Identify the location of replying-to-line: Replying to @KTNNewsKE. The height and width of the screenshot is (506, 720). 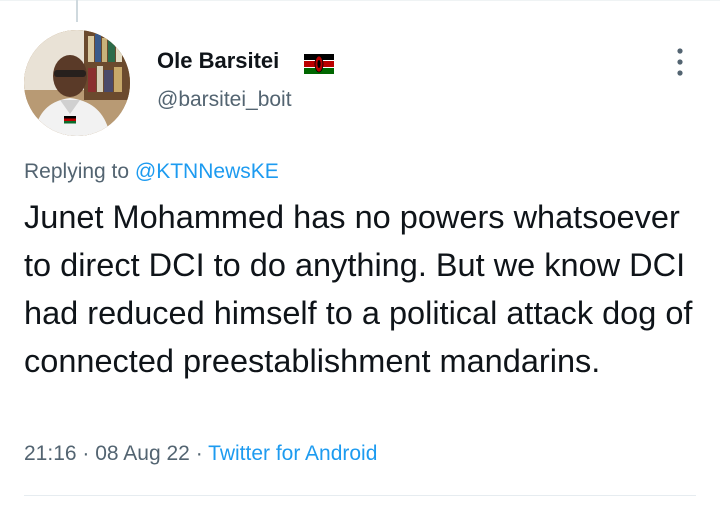
(151, 172).